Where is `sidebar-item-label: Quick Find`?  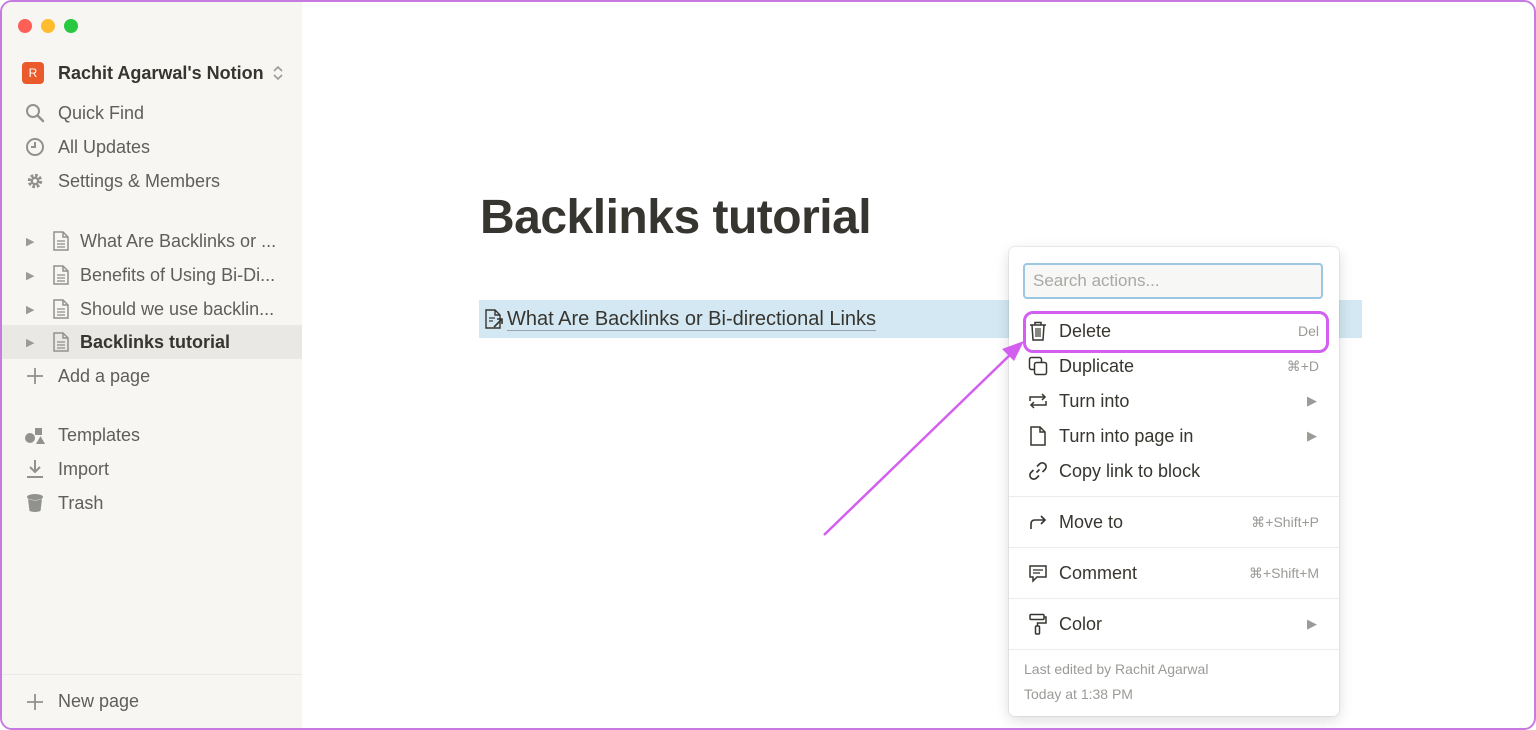 sidebar-item-label: Quick Find is located at coordinates (101, 112).